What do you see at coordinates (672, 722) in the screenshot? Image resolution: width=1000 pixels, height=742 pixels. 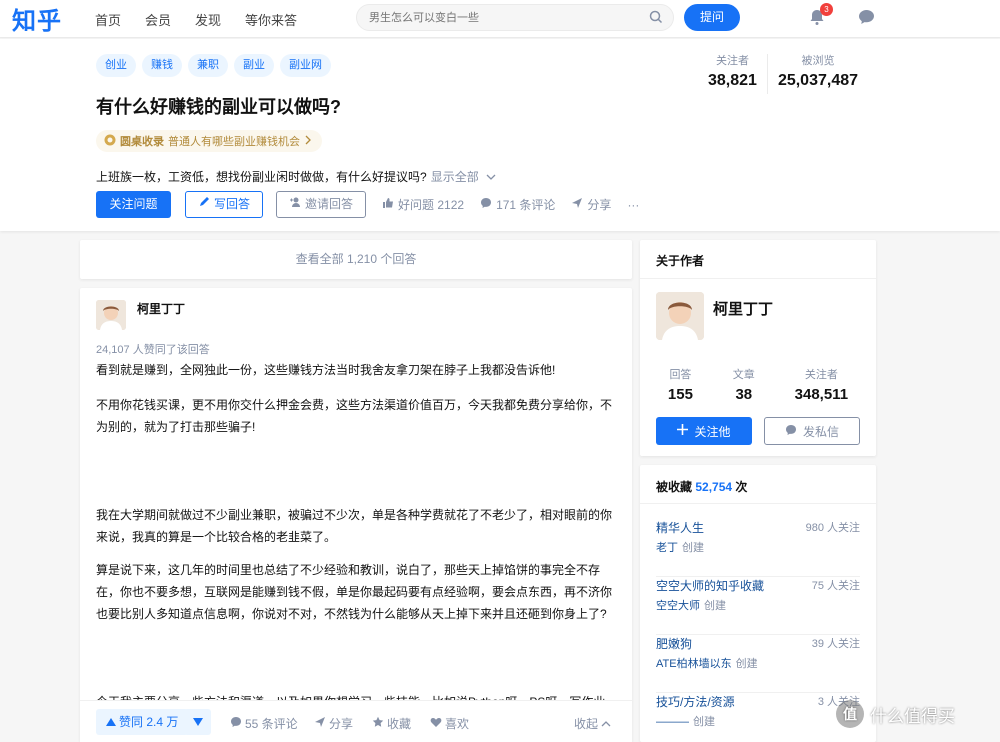 I see `collection-creator: ———` at bounding box center [672, 722].